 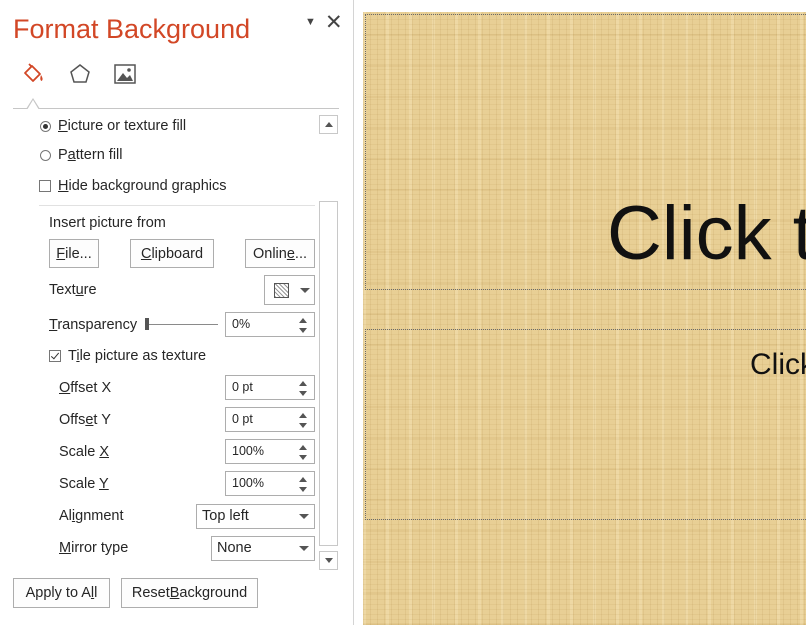 What do you see at coordinates (33, 74) in the screenshot?
I see `paint-bucket-icon` at bounding box center [33, 74].